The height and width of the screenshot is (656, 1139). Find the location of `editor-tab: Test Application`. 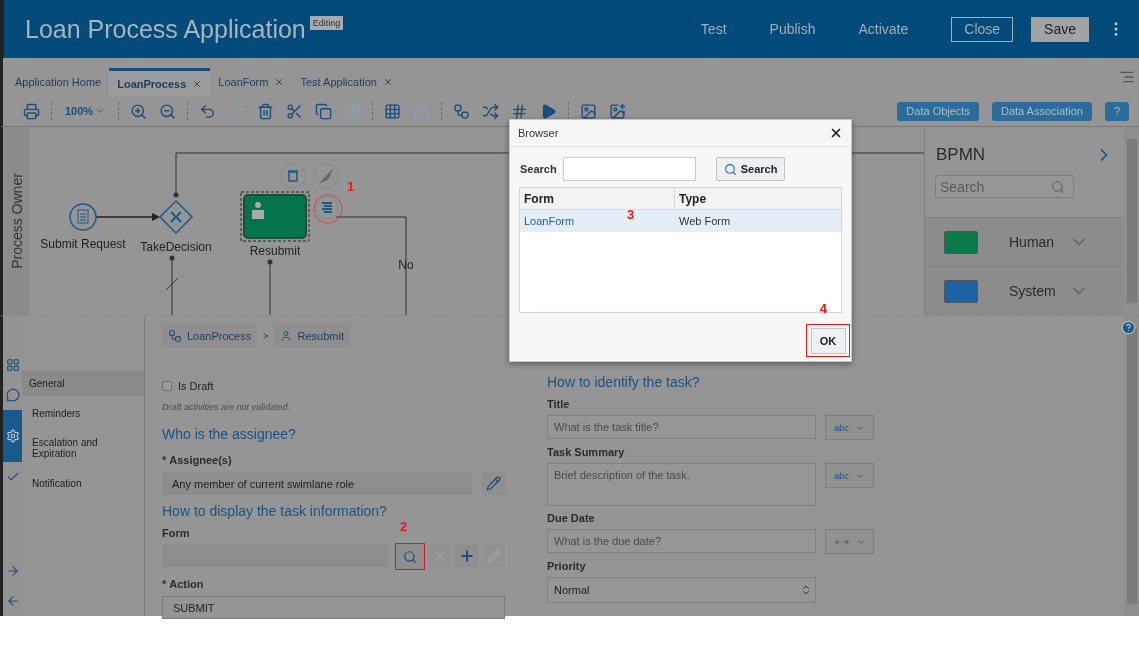

editor-tab: Test Application is located at coordinates (346, 82).